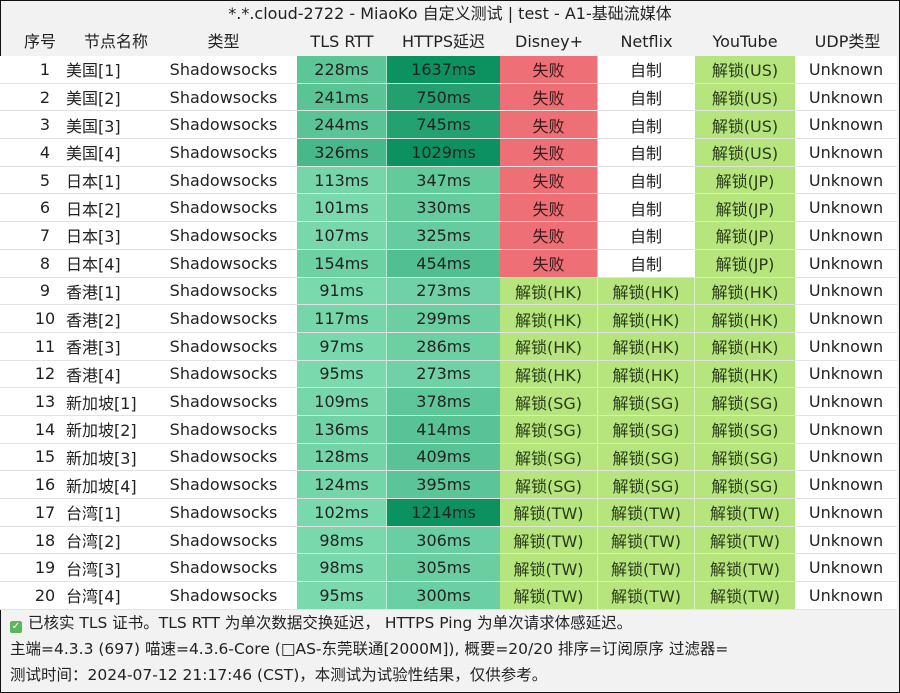  I want to click on cell-tls-rtt: 228ms, so click(342, 69).